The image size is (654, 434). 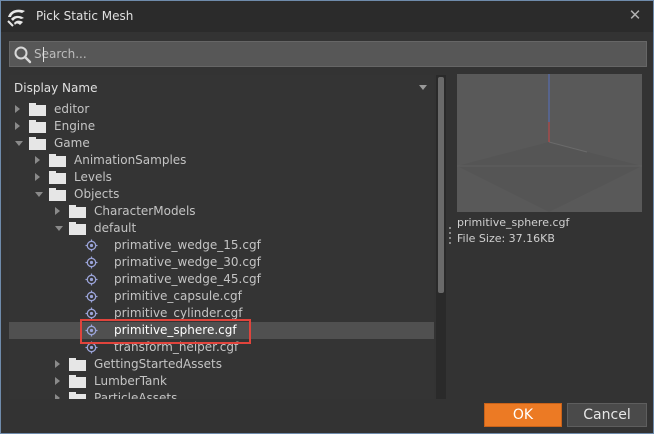 I want to click on tree-mesh-row: primitive_capsule.cgf, so click(x=221, y=296).